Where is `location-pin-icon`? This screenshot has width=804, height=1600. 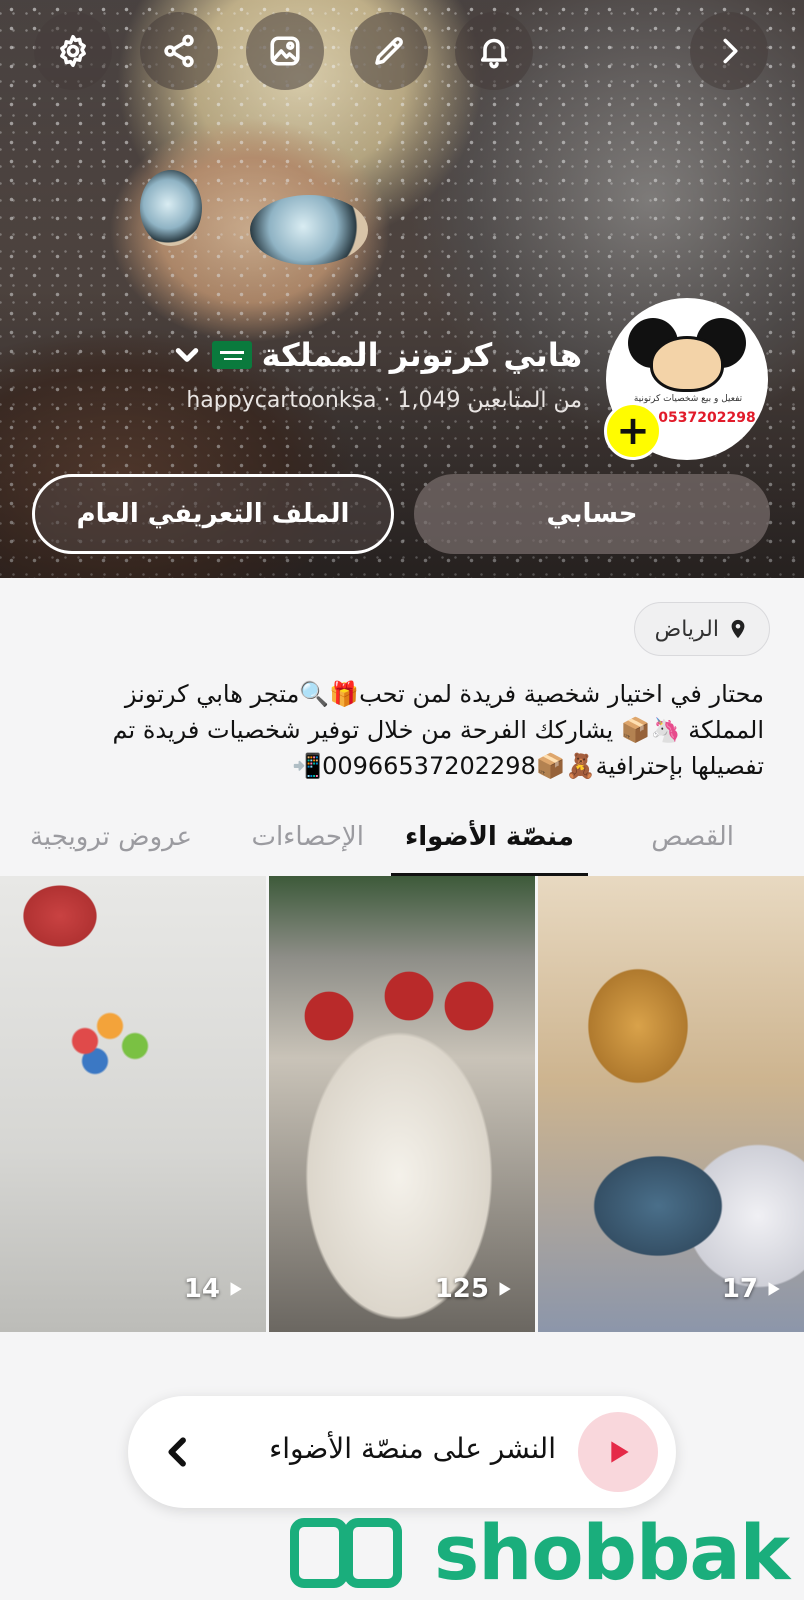
location-pin-icon is located at coordinates (738, 629).